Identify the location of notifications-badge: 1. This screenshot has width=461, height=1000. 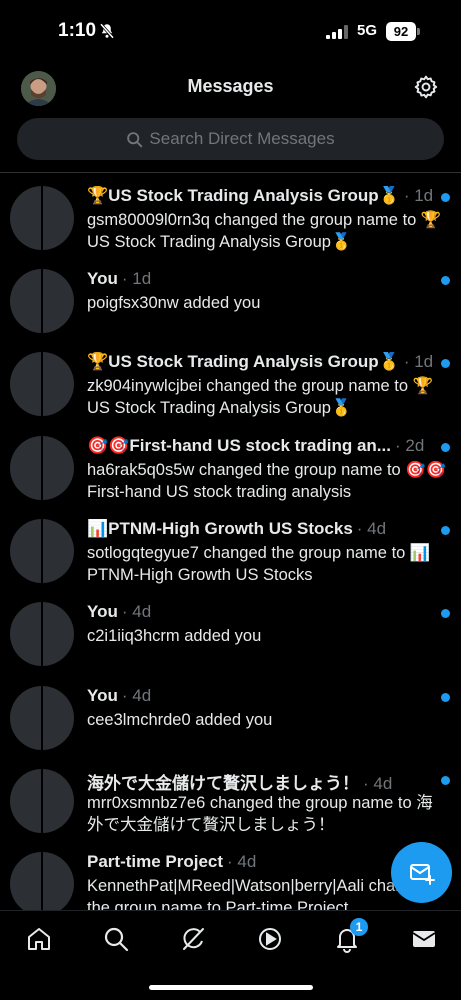
(359, 927).